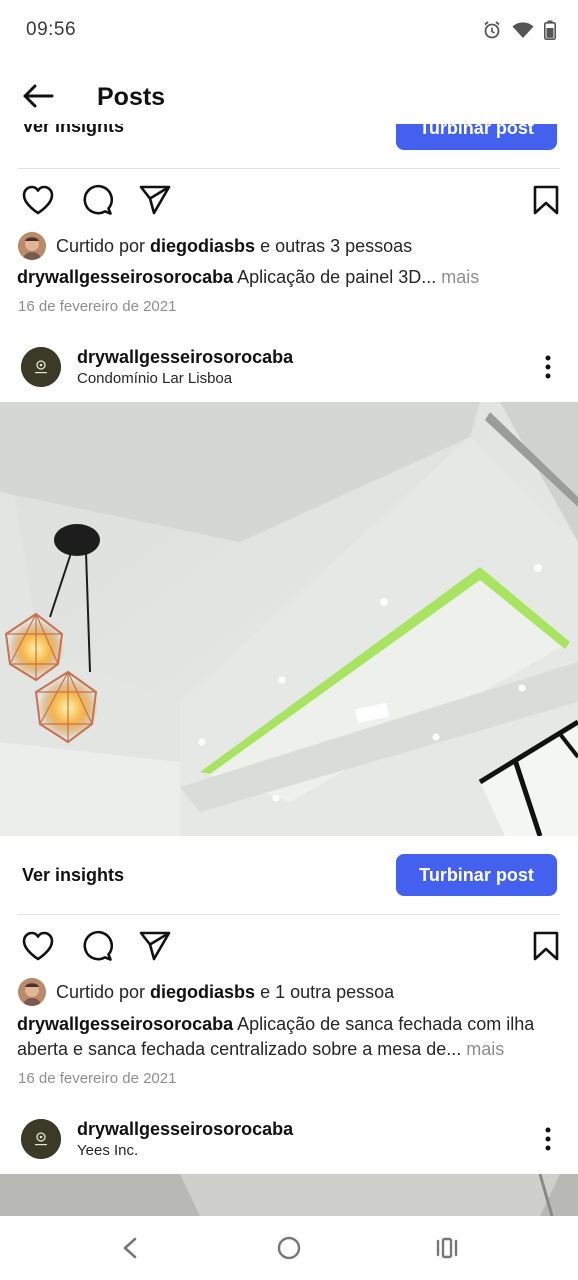  What do you see at coordinates (492, 30) in the screenshot?
I see `alarm-icon` at bounding box center [492, 30].